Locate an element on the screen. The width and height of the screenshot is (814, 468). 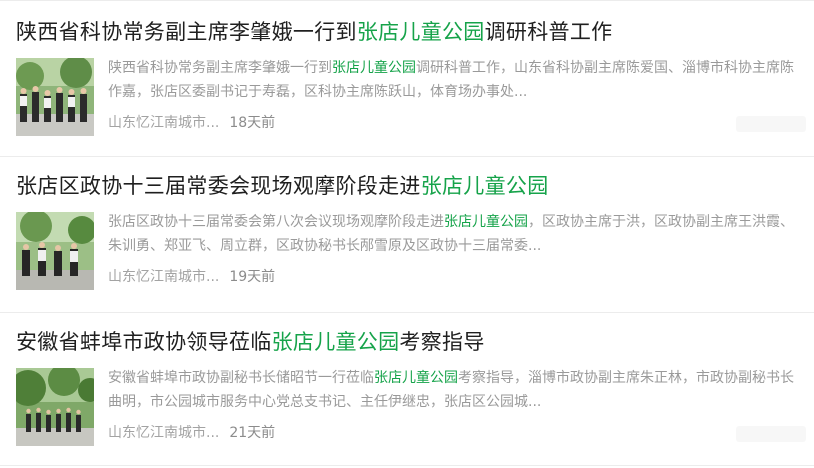
news-title: 安徽省蚌埠市政协领导莅临张店儿童公园考察指导 is located at coordinates (411, 342).